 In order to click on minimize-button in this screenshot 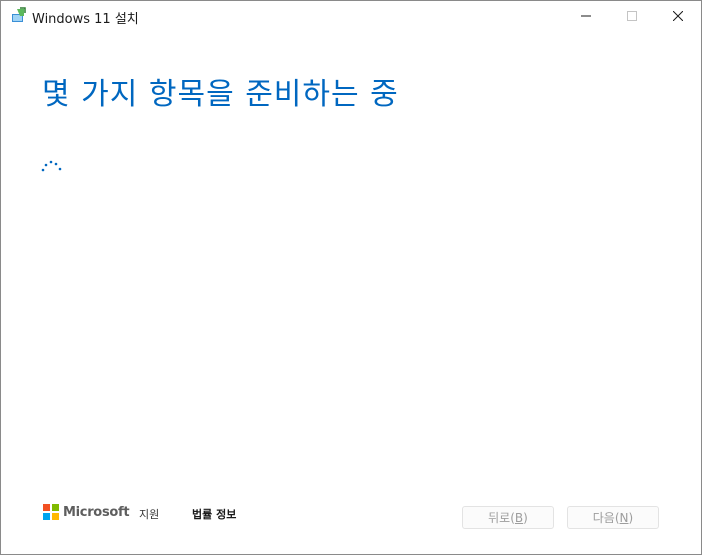, I will do `click(586, 16)`.